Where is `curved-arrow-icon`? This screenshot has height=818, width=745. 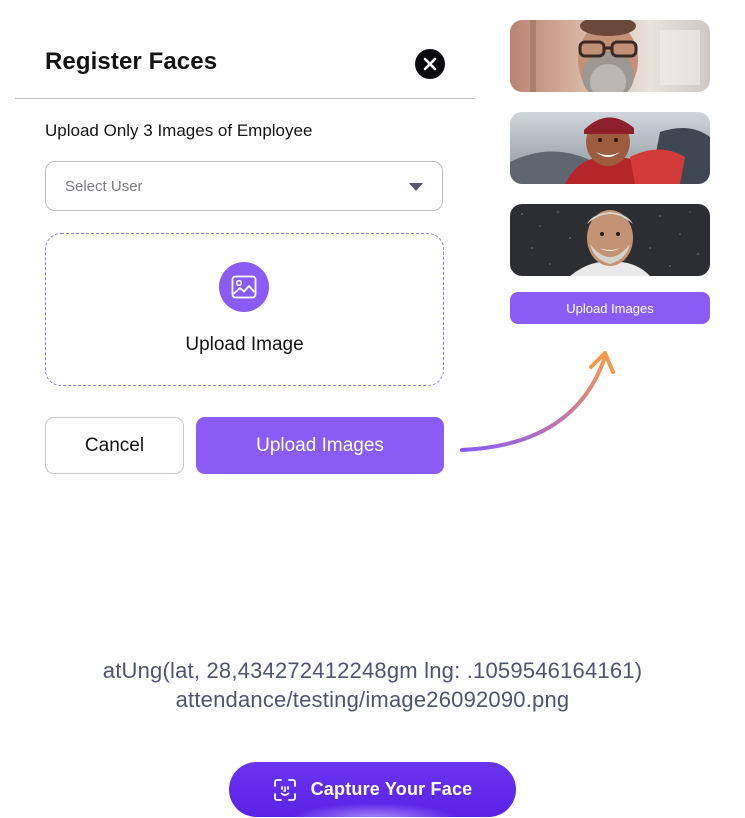 curved-arrow-icon is located at coordinates (537, 401).